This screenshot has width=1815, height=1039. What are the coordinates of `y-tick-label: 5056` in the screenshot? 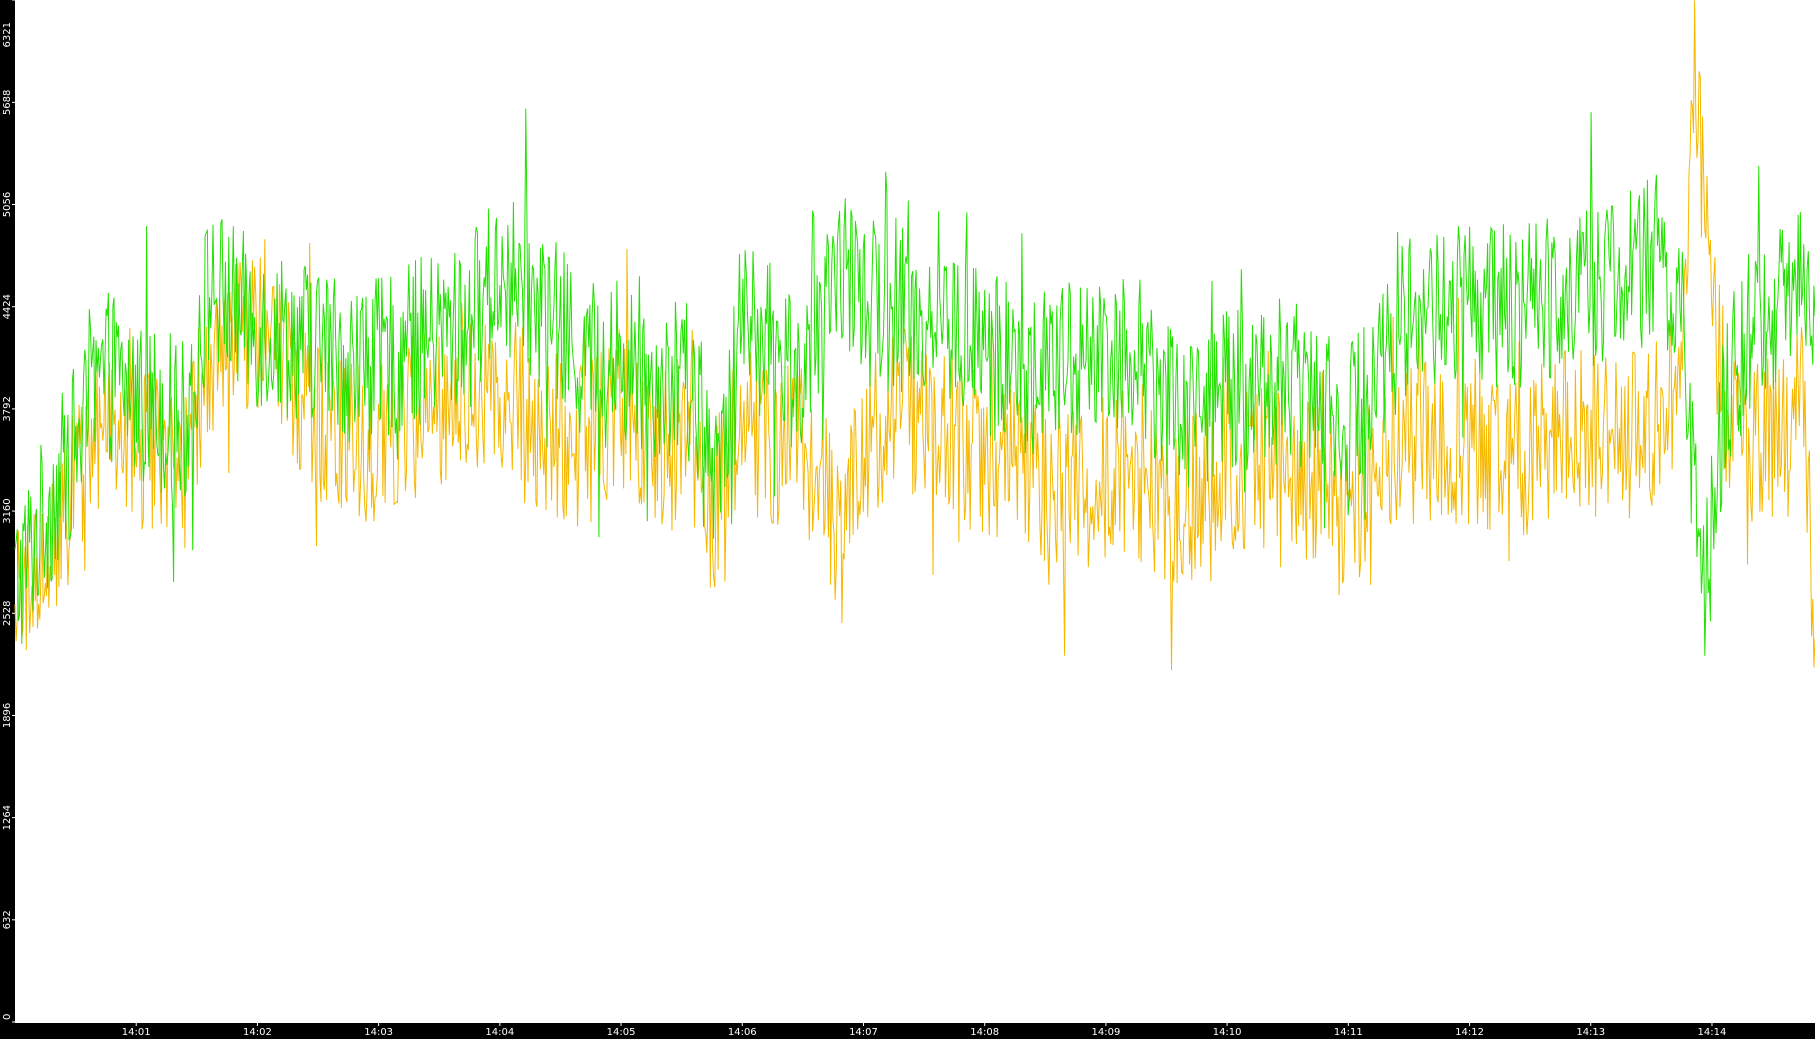 It's located at (7, 204).